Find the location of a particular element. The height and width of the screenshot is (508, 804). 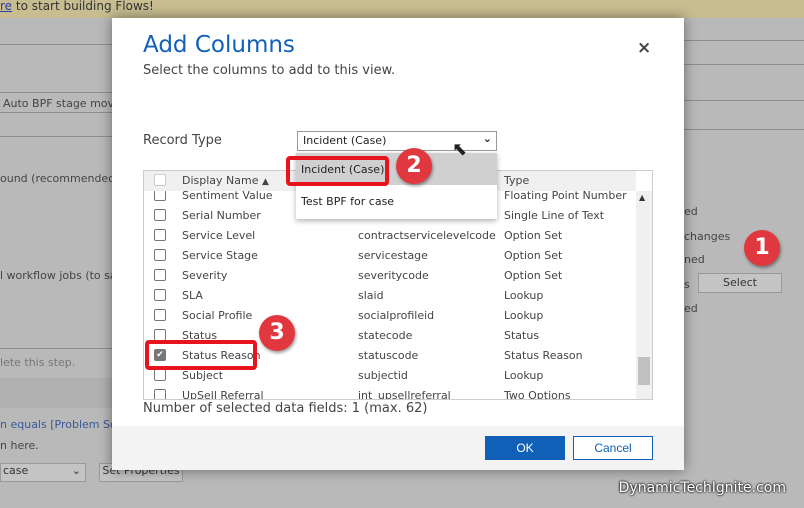

scroll-up-icon: ▲ is located at coordinates (642, 197).